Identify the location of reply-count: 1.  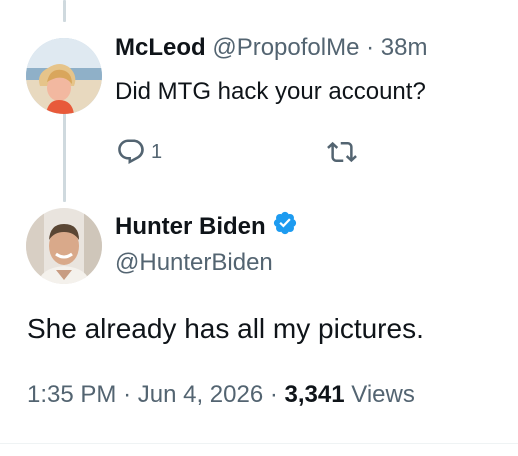
(157, 151).